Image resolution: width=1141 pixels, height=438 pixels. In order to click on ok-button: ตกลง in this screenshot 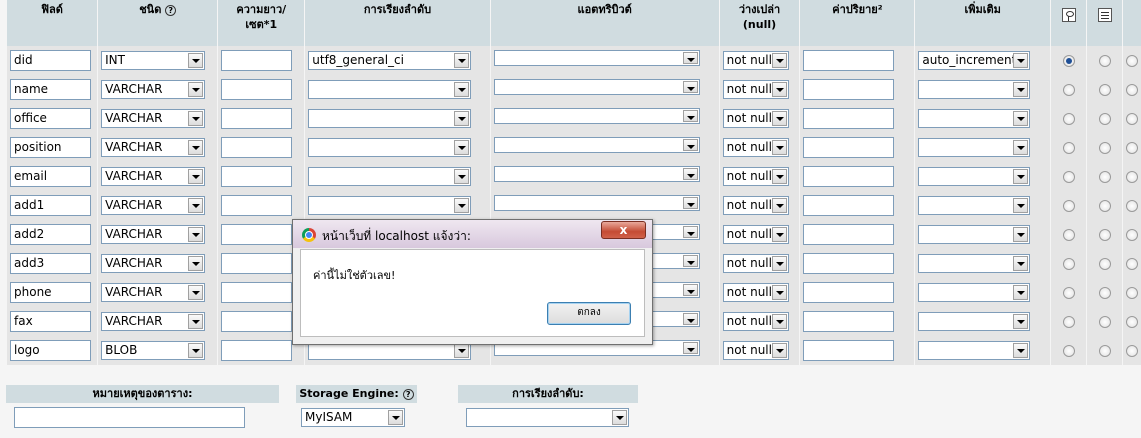, I will do `click(589, 313)`.